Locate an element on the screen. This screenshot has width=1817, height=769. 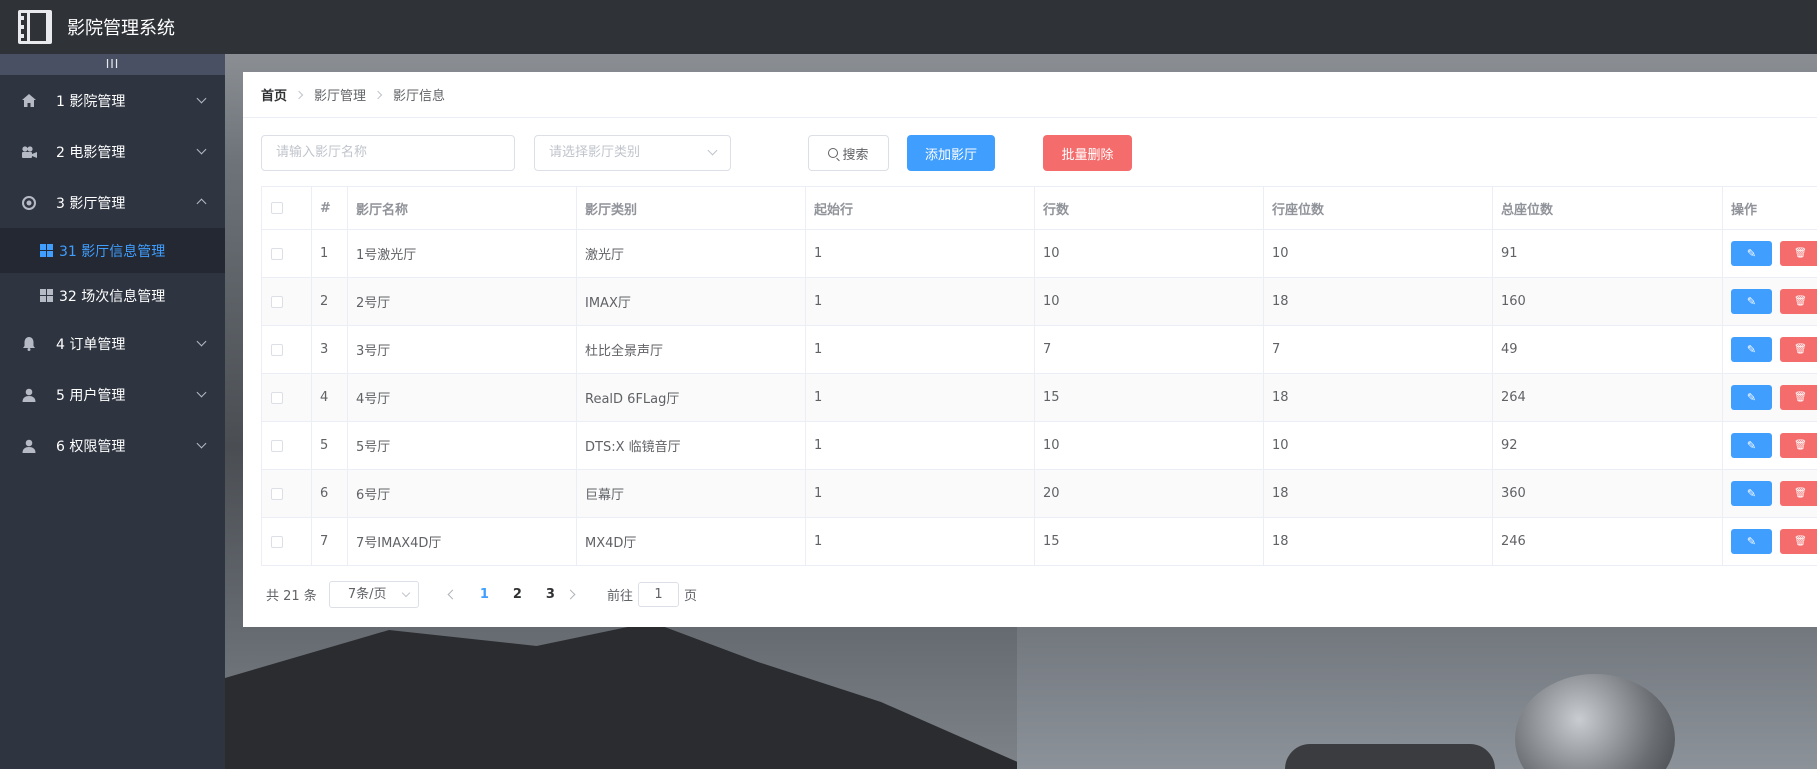
table-header: # is located at coordinates (329, 208).